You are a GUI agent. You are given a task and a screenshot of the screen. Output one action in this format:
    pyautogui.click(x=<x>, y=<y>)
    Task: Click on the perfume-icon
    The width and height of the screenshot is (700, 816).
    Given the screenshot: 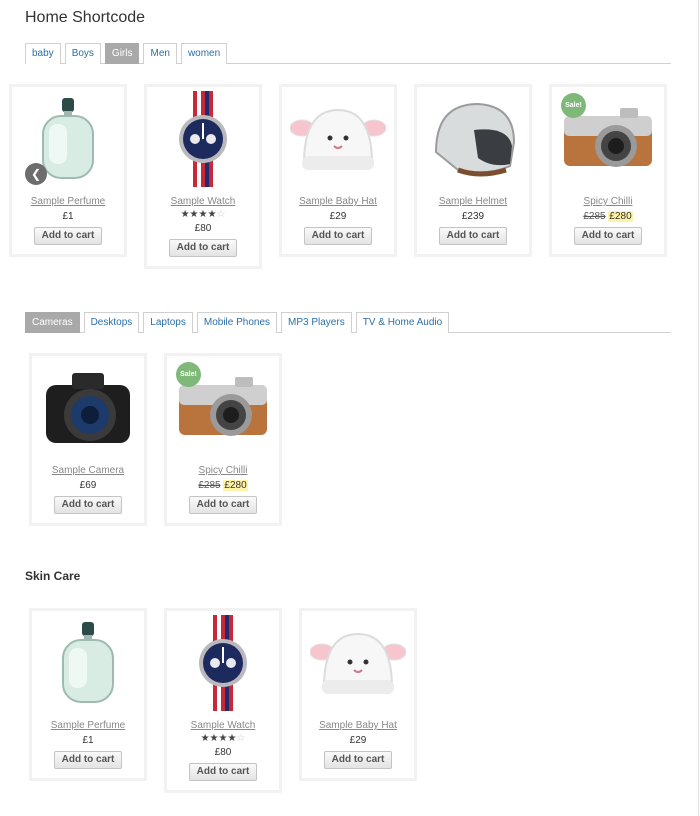 What is the action you would take?
    pyautogui.click(x=88, y=662)
    